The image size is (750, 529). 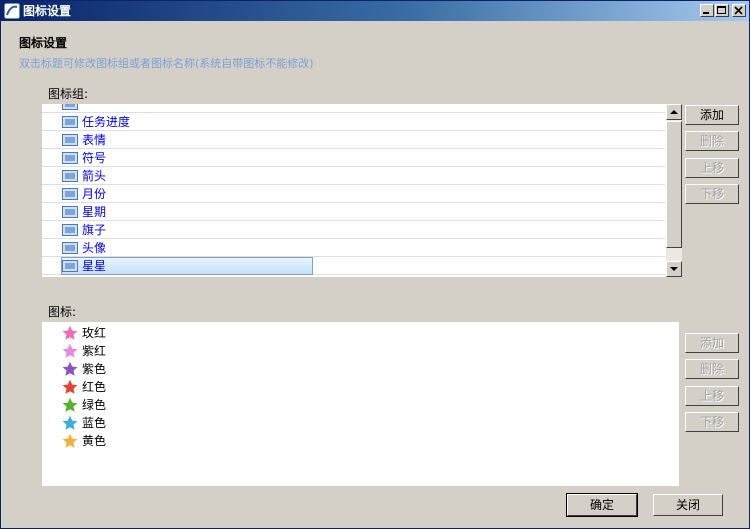 I want to click on page-heading: 图标设置, so click(x=43, y=43).